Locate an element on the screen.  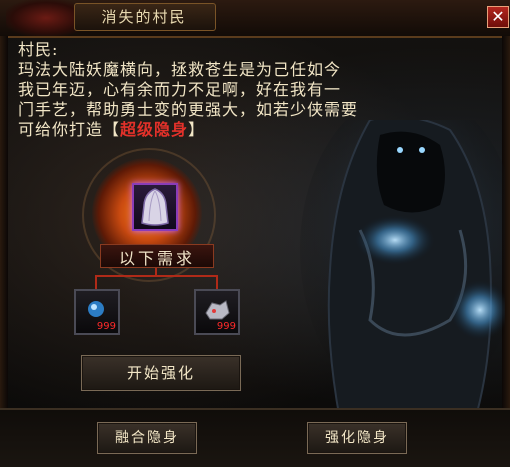
close-button: ✕ is located at coordinates (498, 17).